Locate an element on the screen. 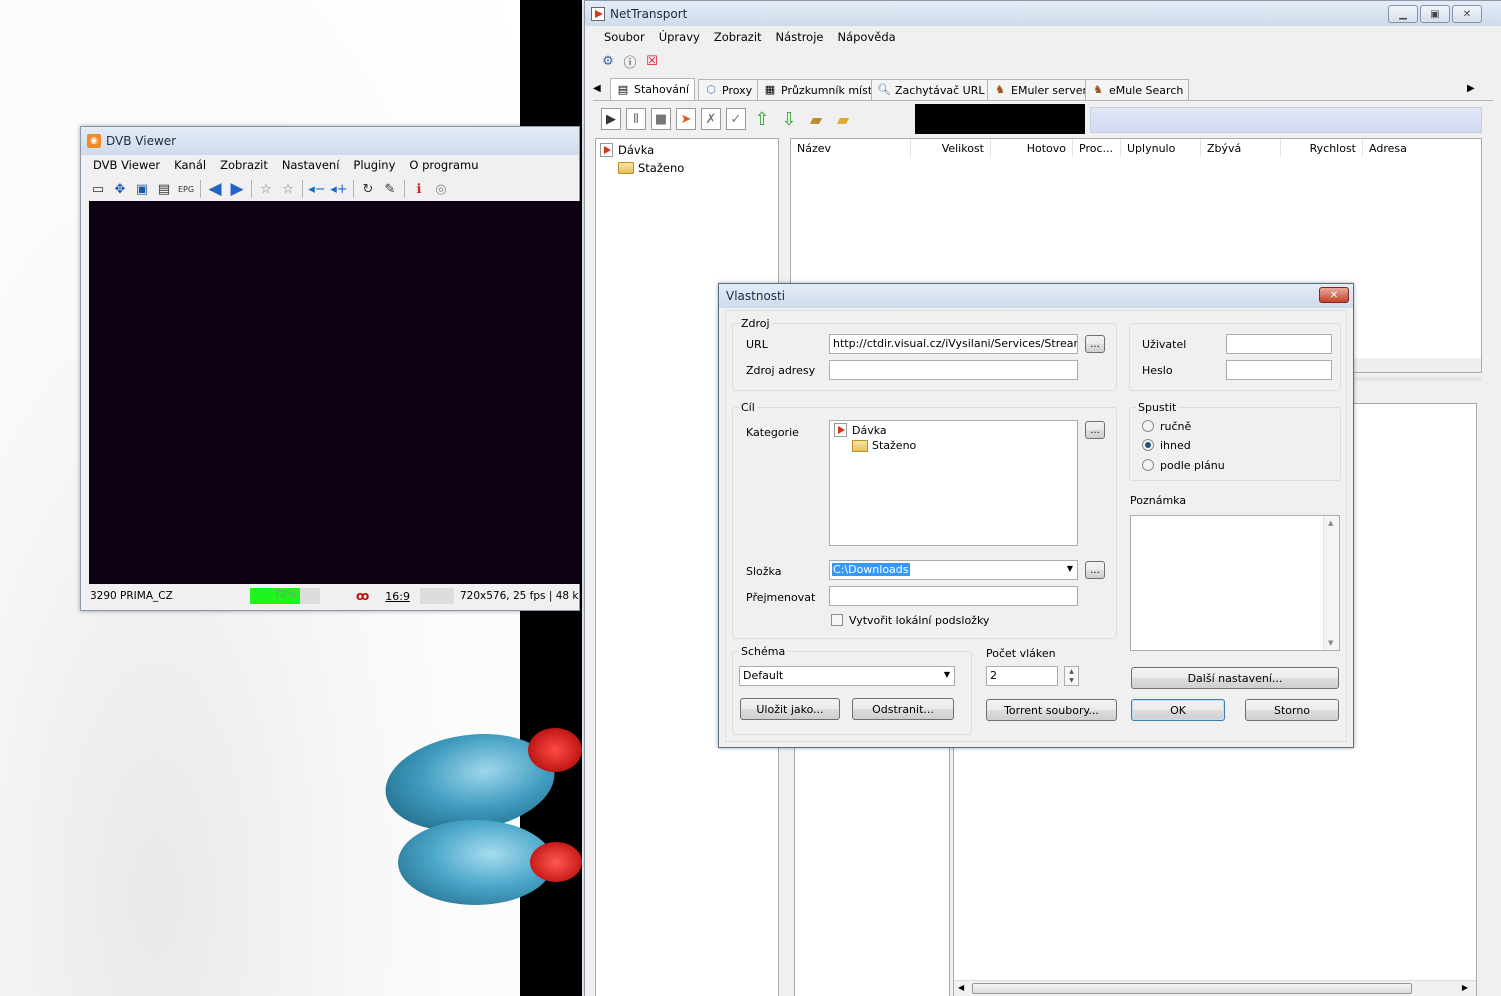 The height and width of the screenshot is (996, 1501). new-download-icon: ➤ is located at coordinates (686, 119).